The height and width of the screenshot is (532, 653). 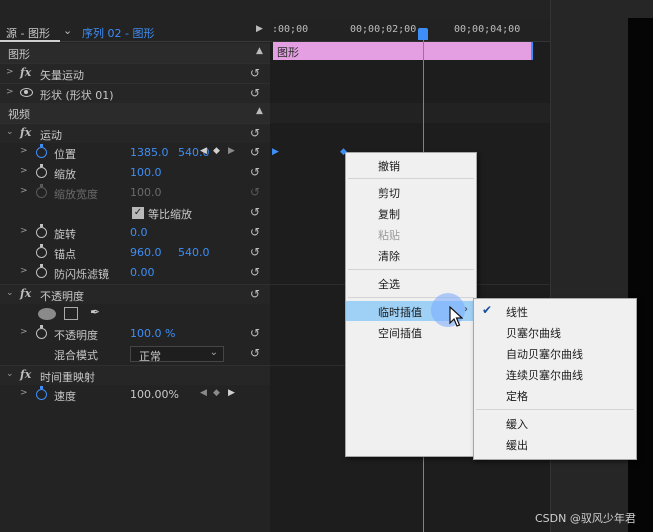 I want to click on chevron-down-icon: ⌄, so click(x=67, y=30).